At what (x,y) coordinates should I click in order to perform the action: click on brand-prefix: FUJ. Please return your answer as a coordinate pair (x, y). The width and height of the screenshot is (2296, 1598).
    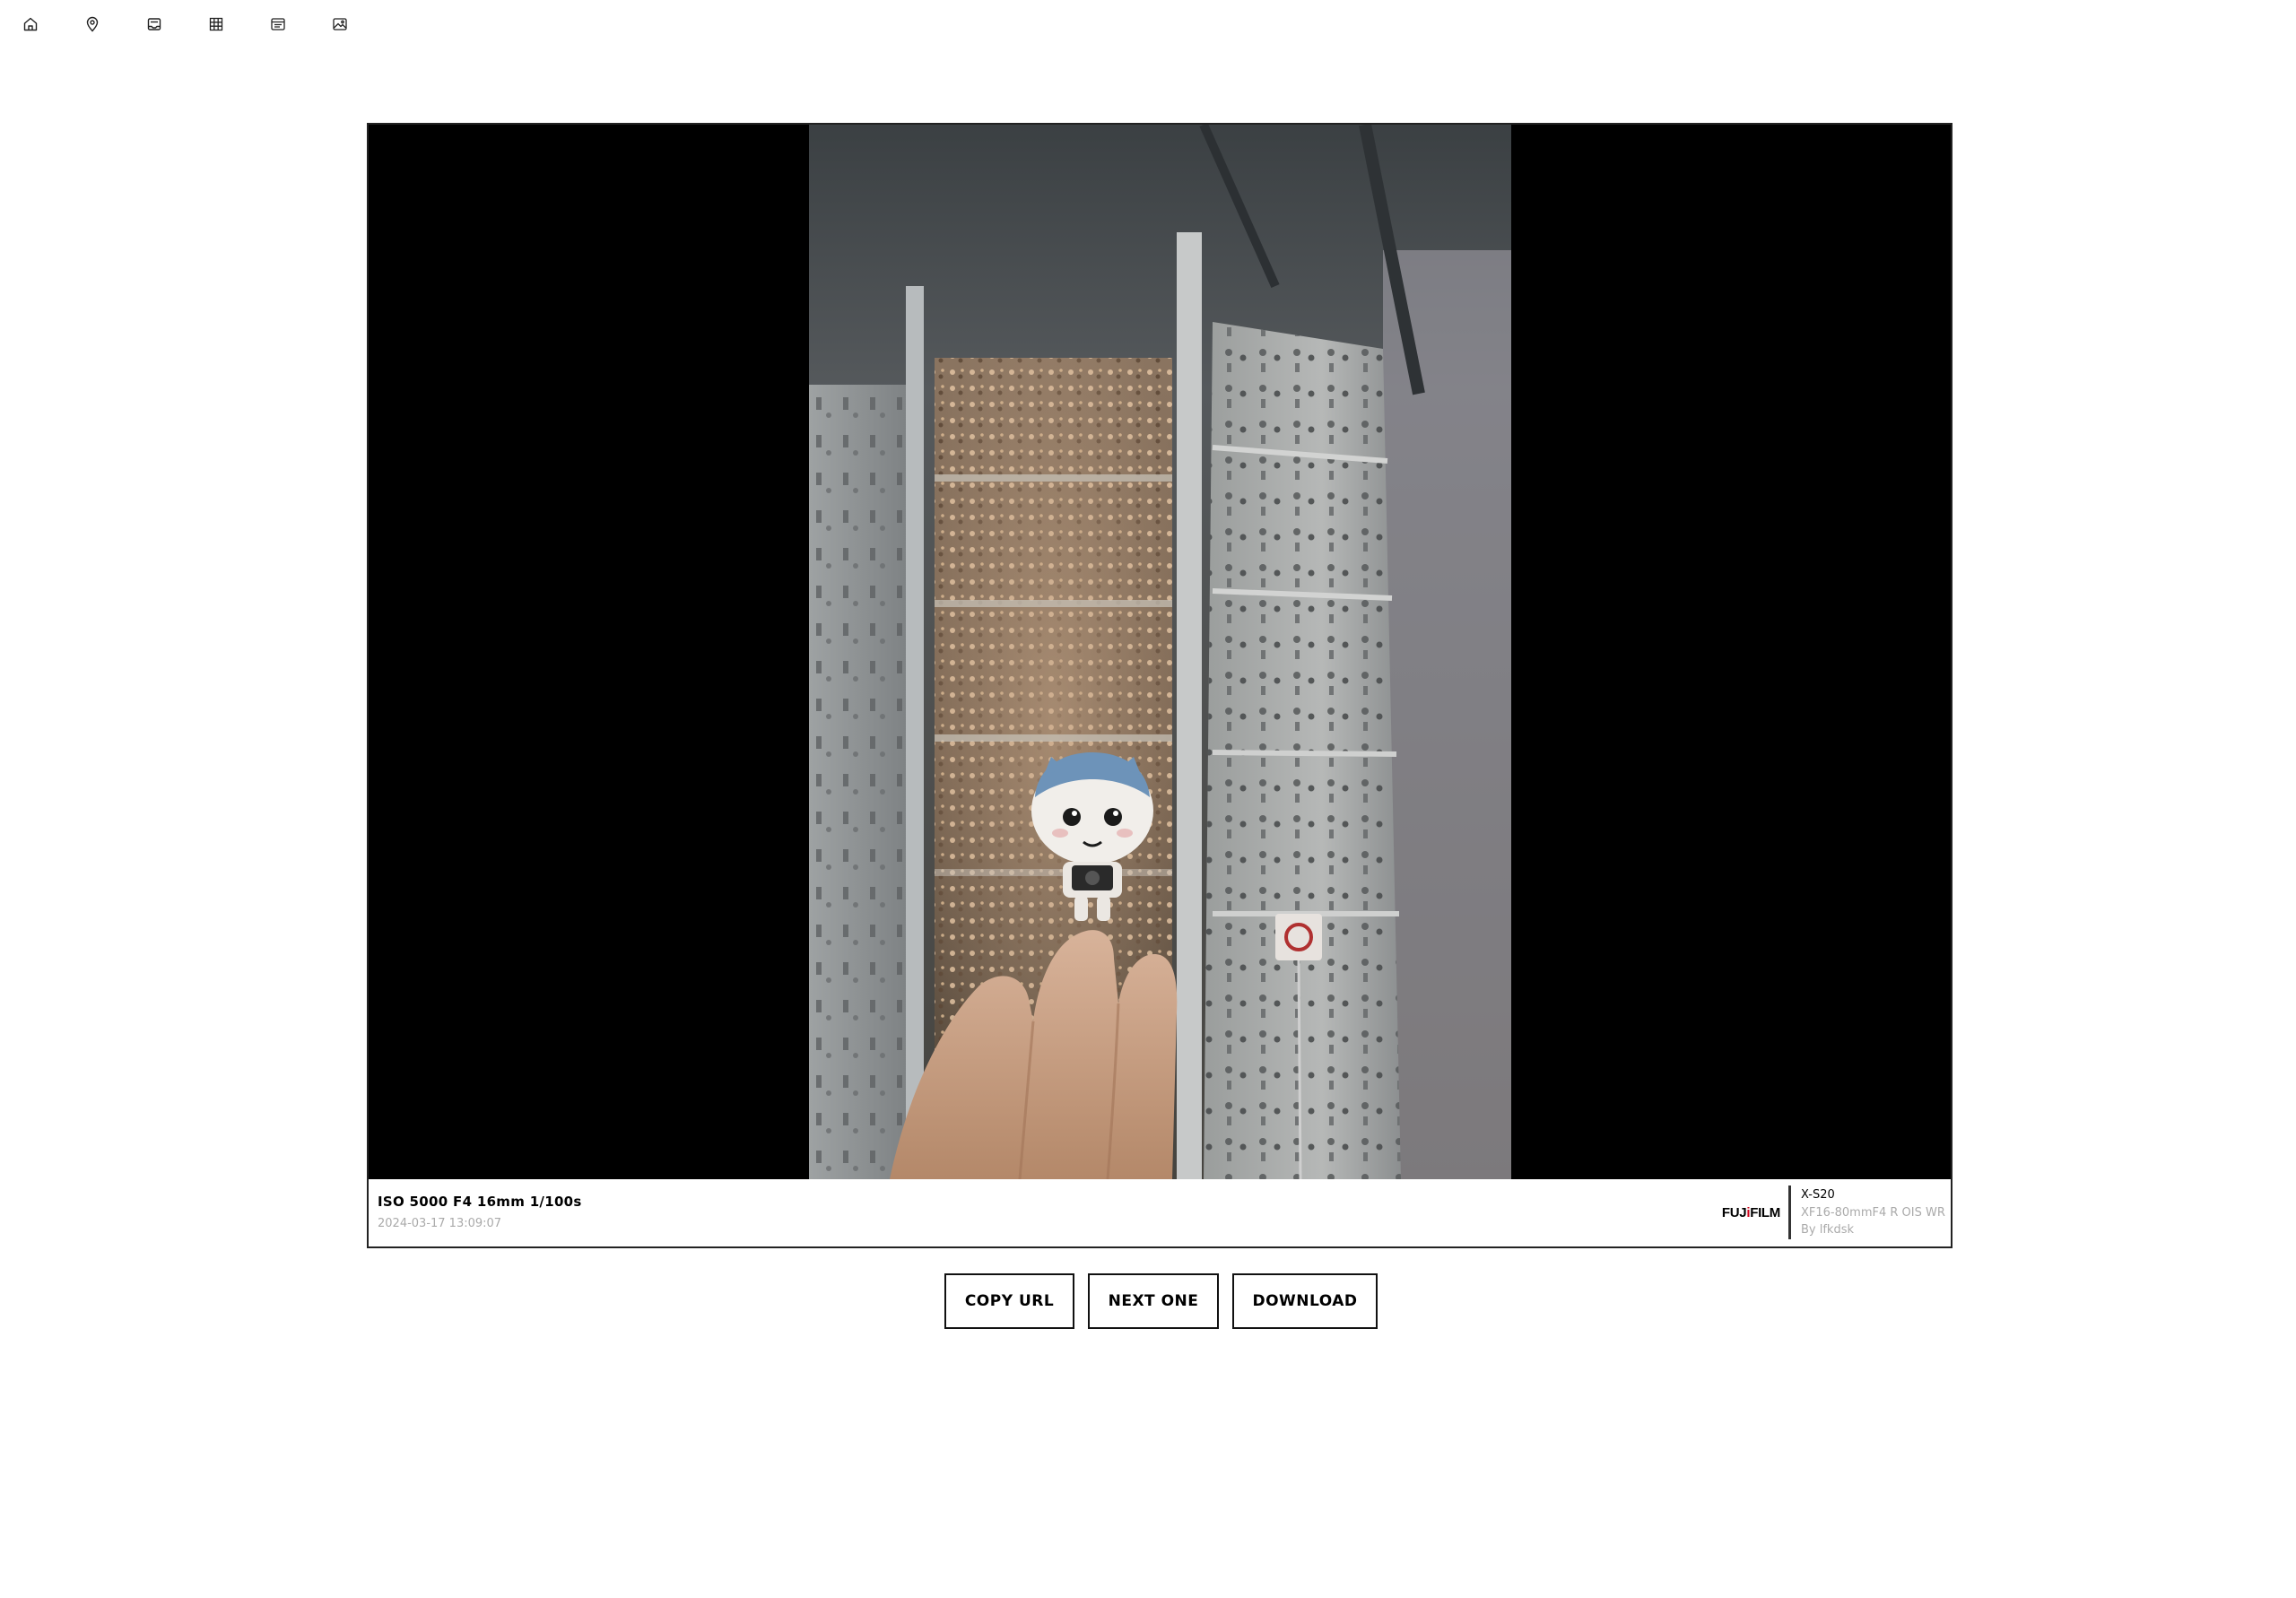
    Looking at the image, I should click on (1734, 1212).